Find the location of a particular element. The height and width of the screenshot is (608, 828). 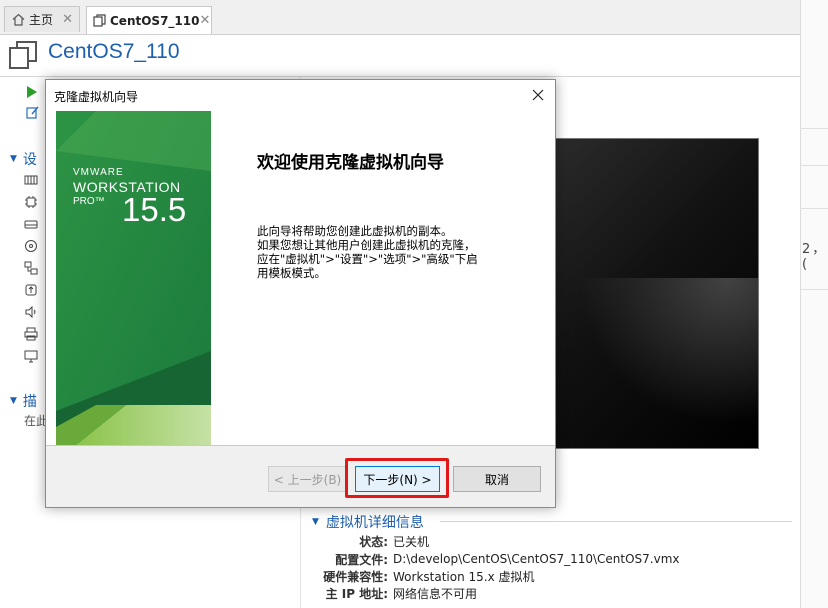

home-icon is located at coordinates (18, 20).